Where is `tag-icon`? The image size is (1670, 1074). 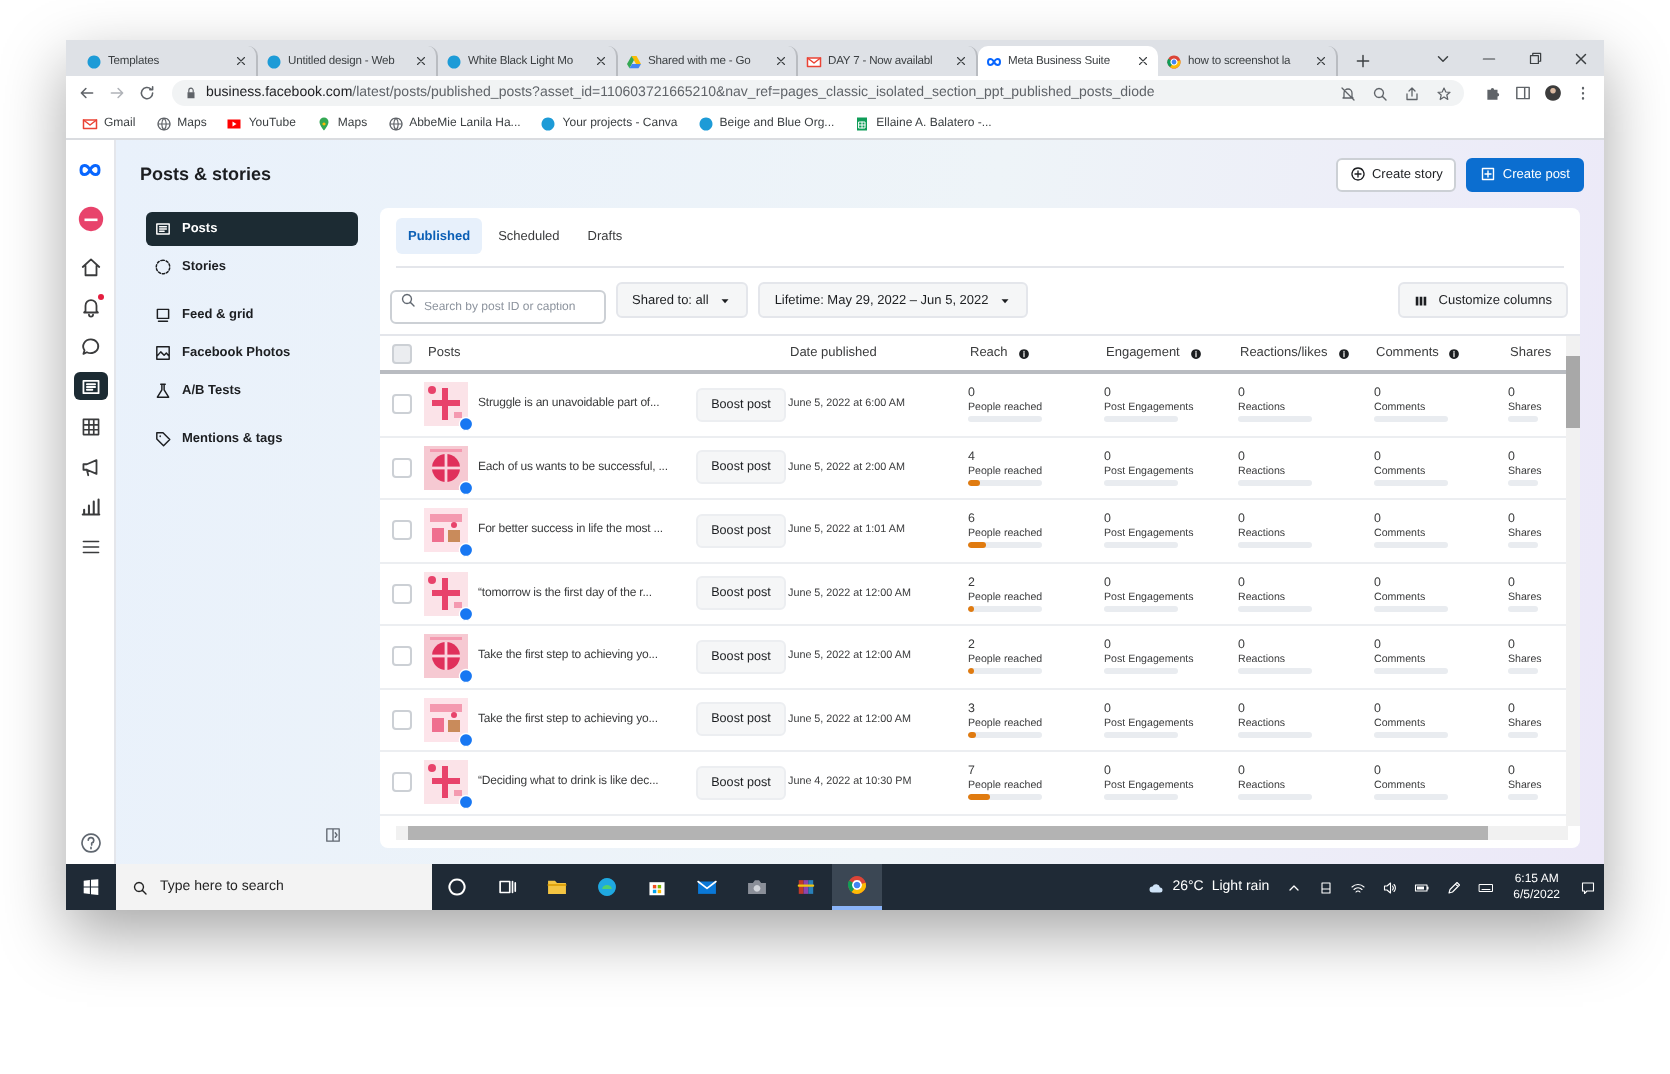
tag-icon is located at coordinates (163, 439).